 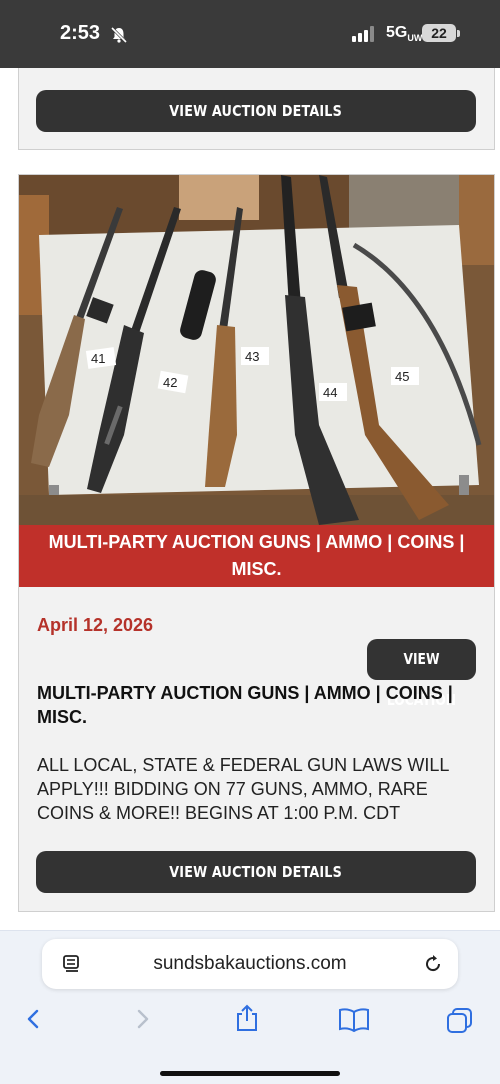 What do you see at coordinates (80, 33) in the screenshot?
I see `status-time: 2:53` at bounding box center [80, 33].